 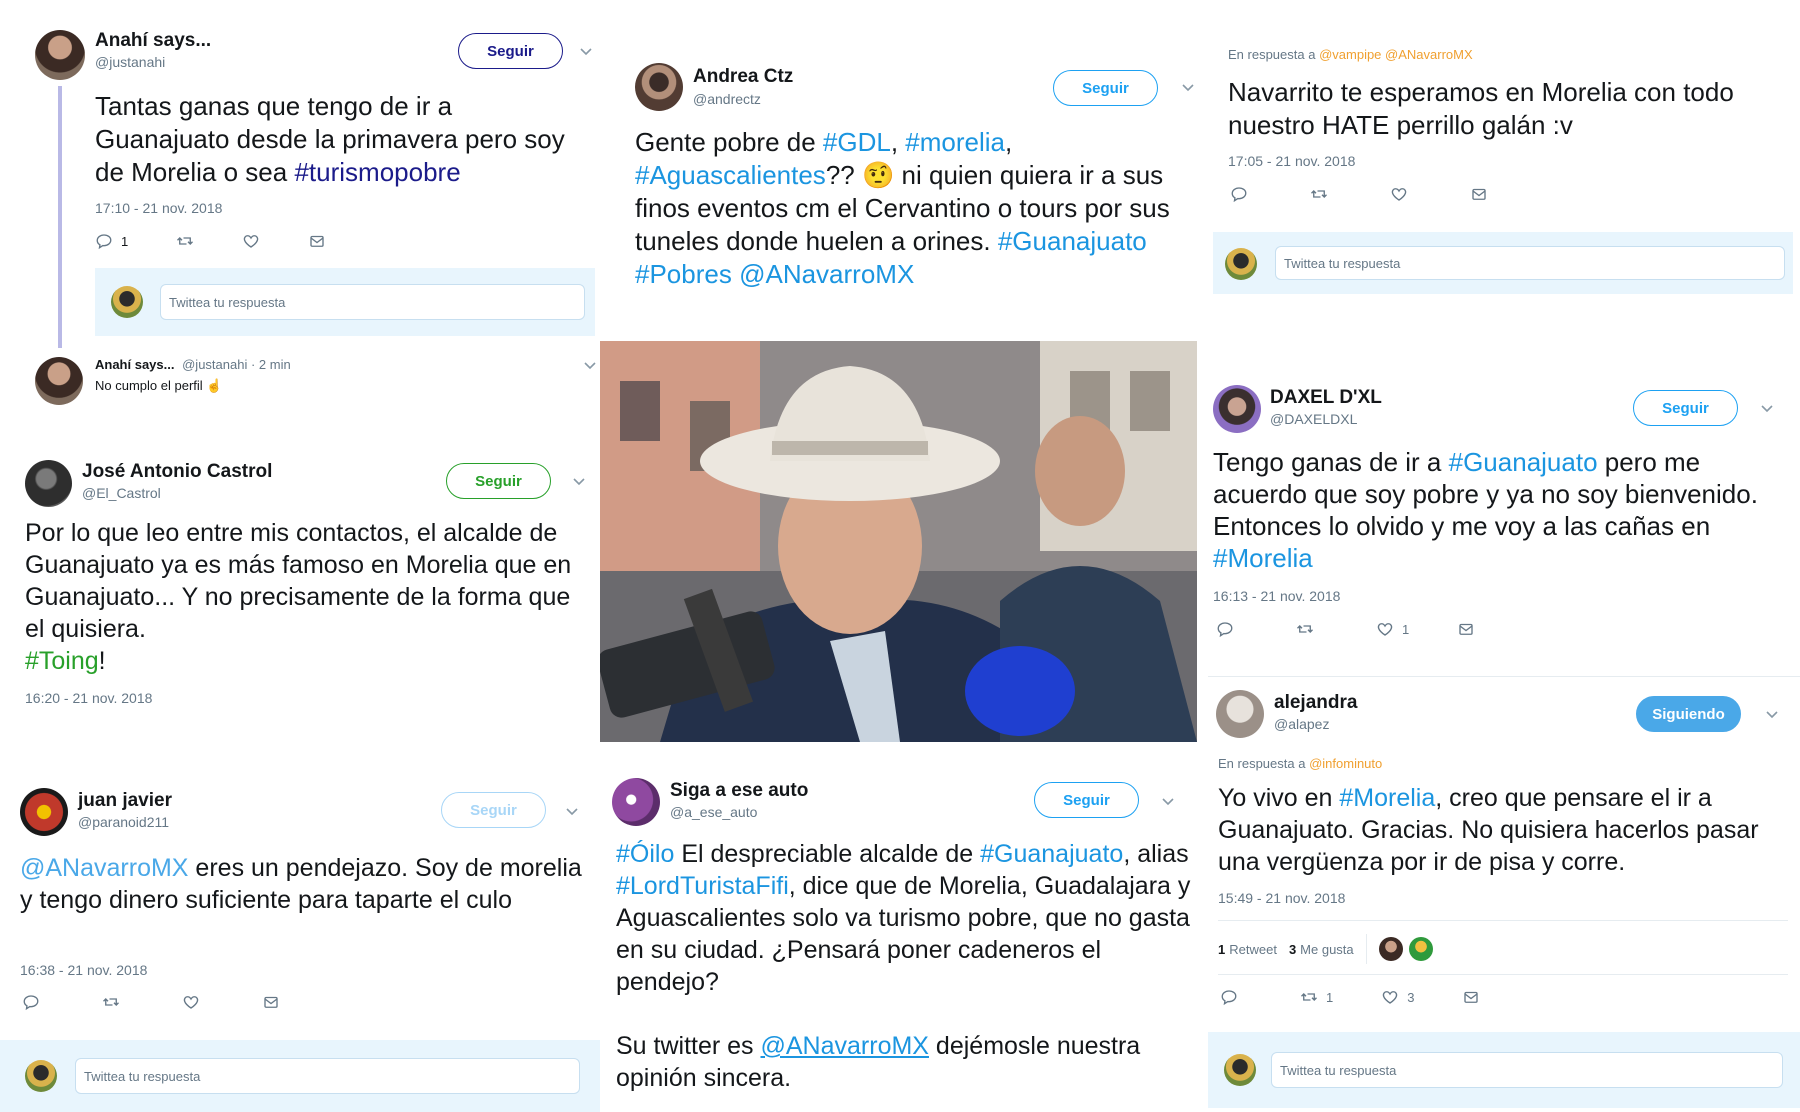 I want to click on news-photo, so click(x=898, y=541).